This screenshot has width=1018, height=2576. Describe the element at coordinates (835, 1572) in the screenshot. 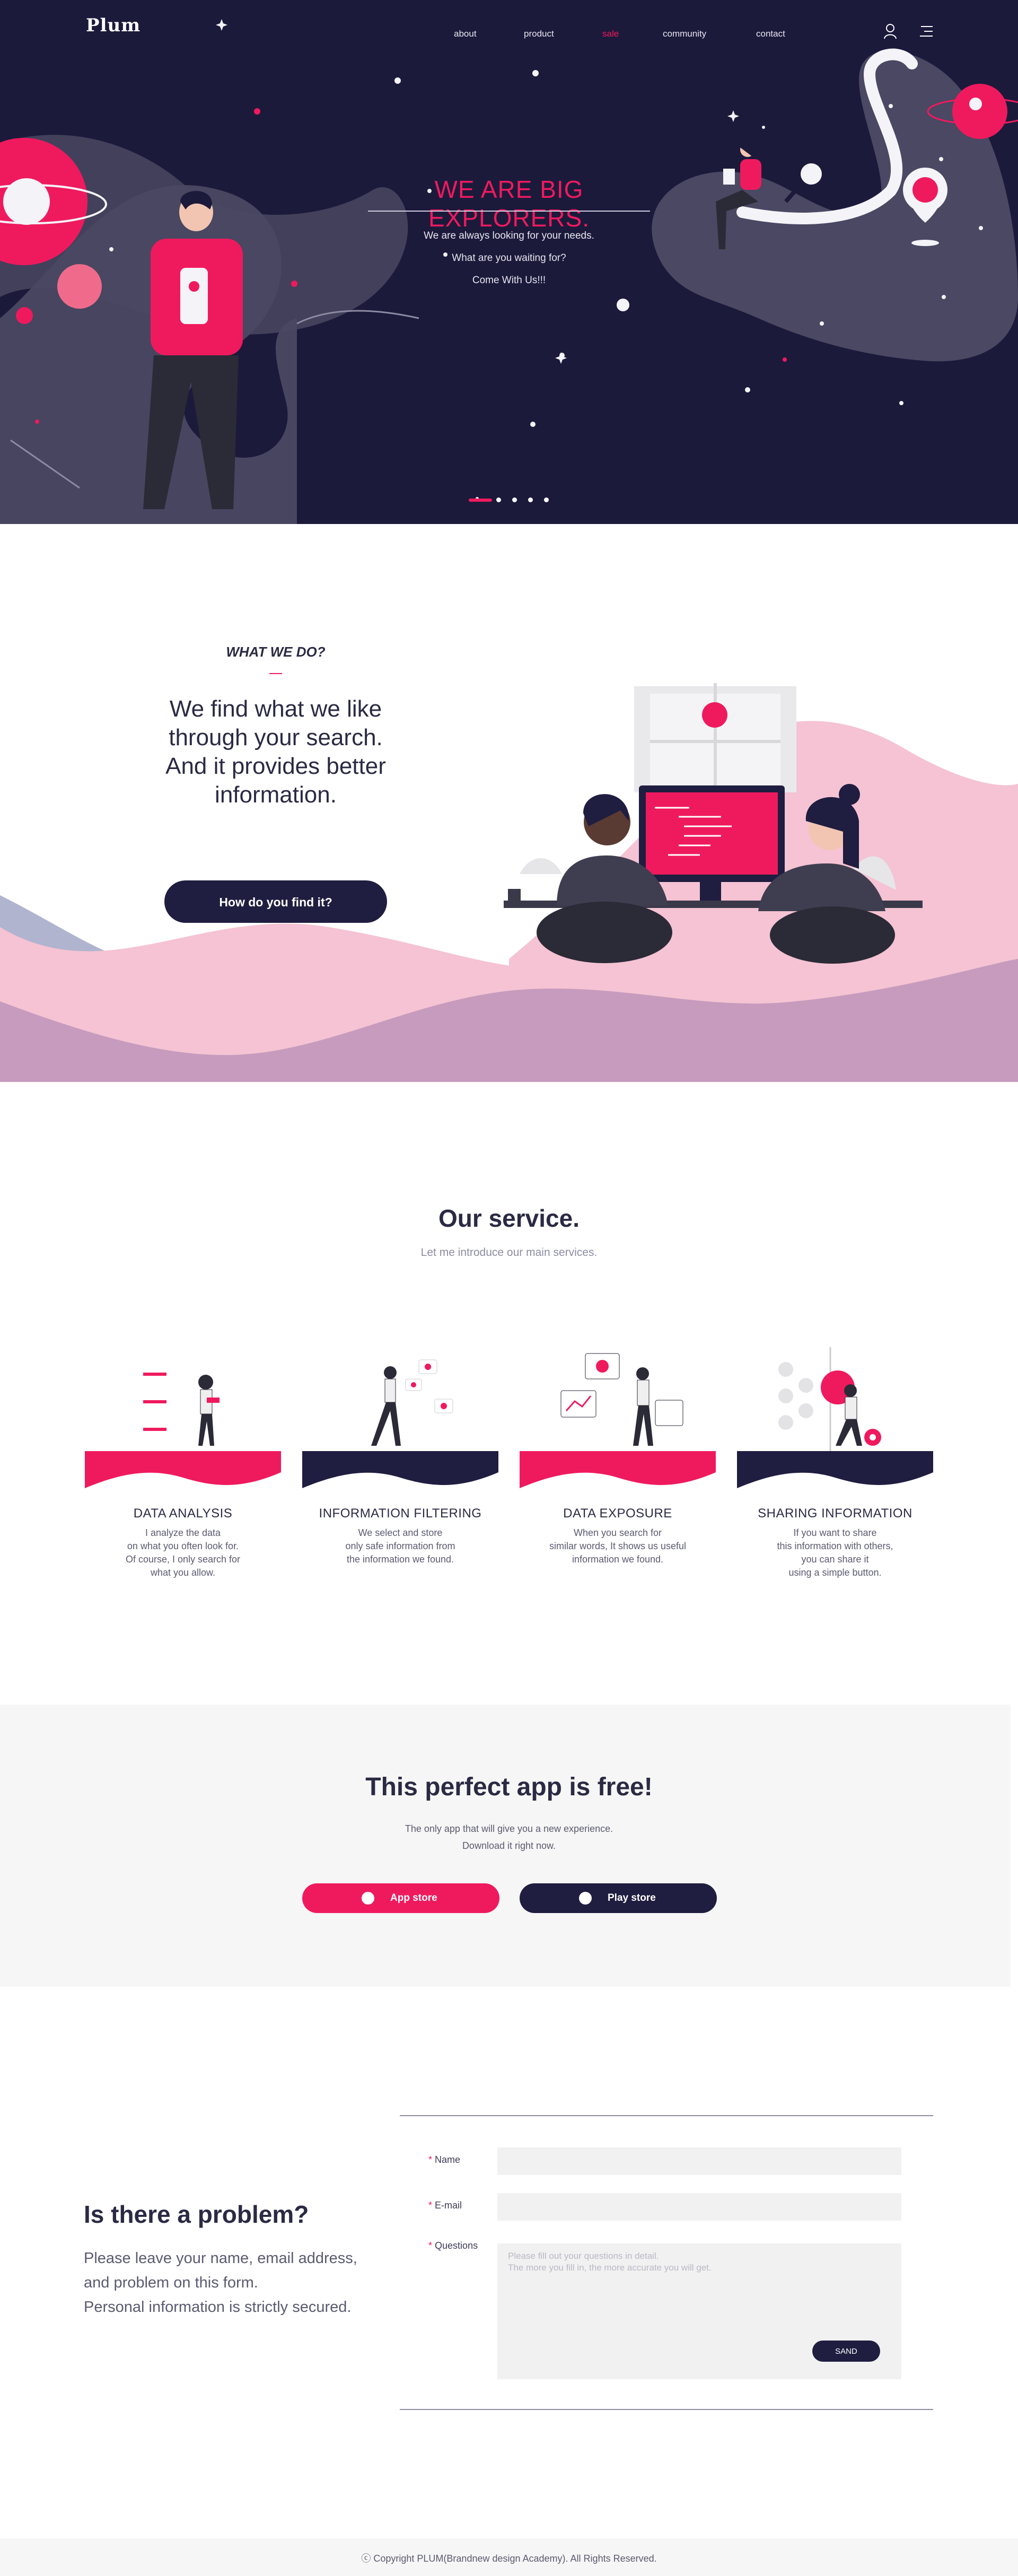

I see `card-desc-line: using a simple button.` at that location.